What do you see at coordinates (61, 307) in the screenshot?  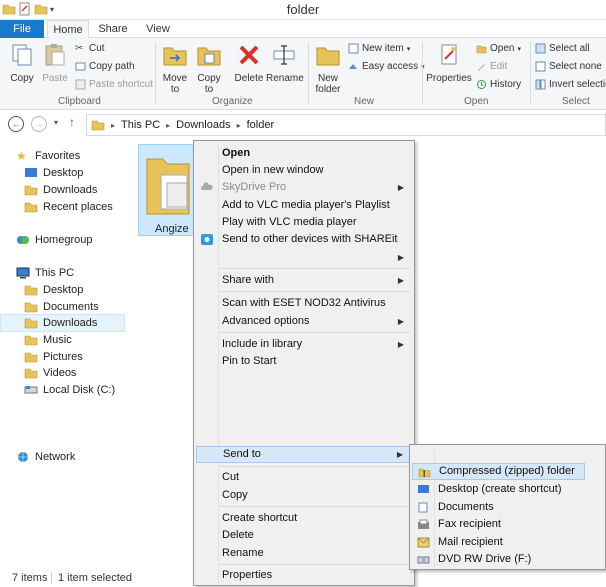 I see `nav-documents: Documents` at bounding box center [61, 307].